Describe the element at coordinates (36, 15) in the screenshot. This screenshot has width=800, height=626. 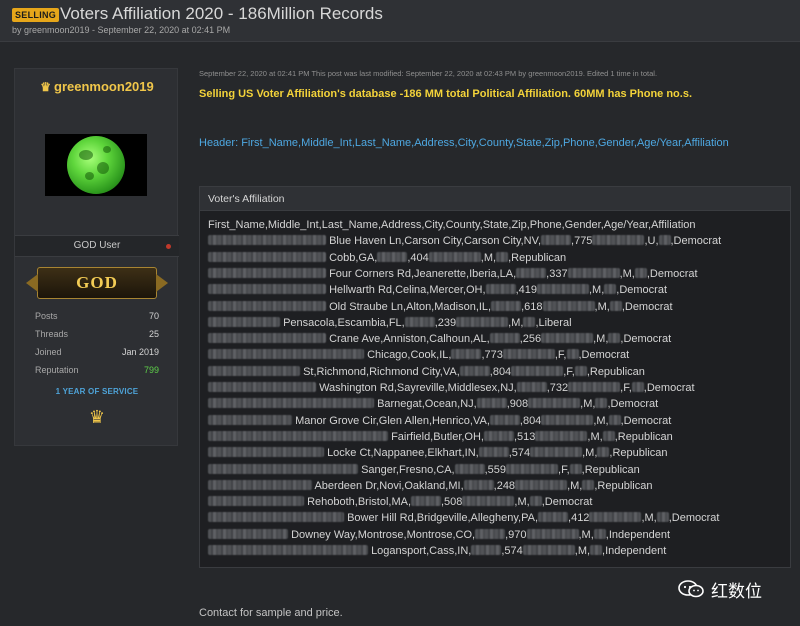
I see `selling-badge: SELLING` at that location.